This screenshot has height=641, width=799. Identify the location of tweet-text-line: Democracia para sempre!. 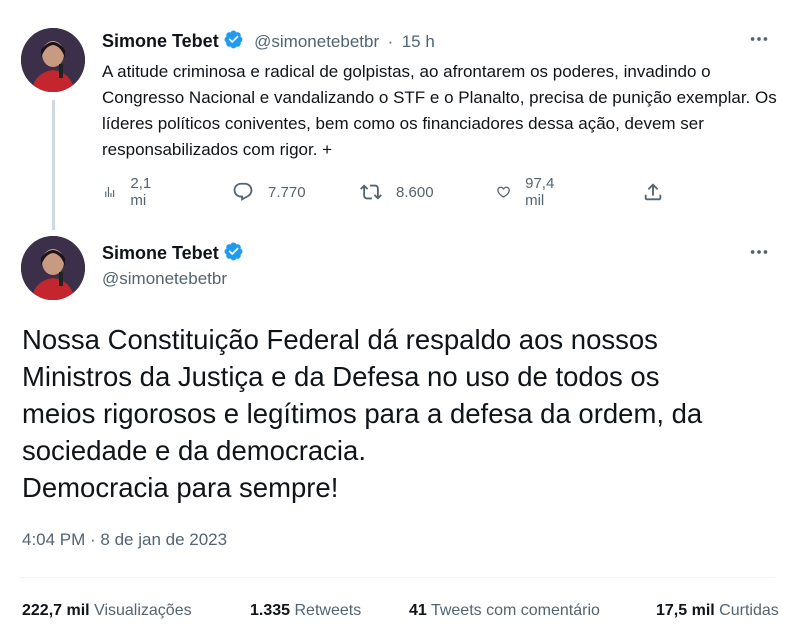
(180, 487).